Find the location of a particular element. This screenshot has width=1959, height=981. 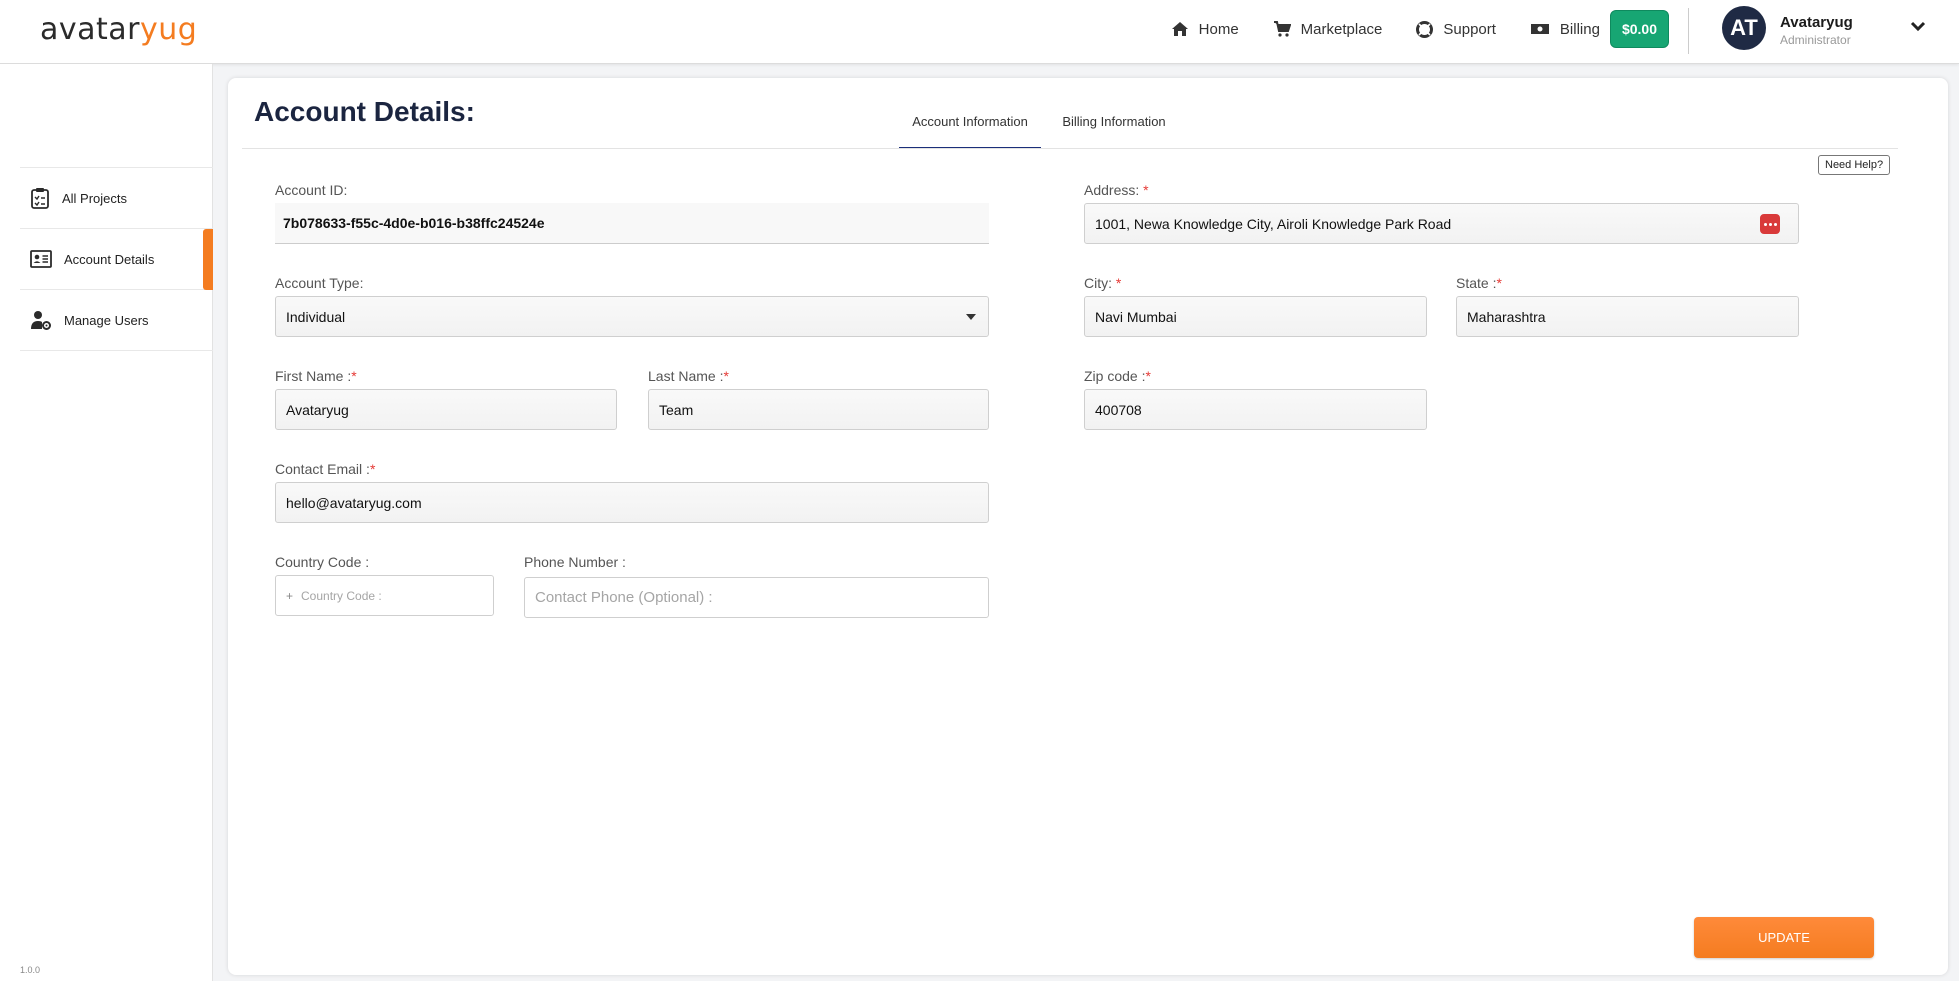

last-name-value: Team is located at coordinates (676, 409).